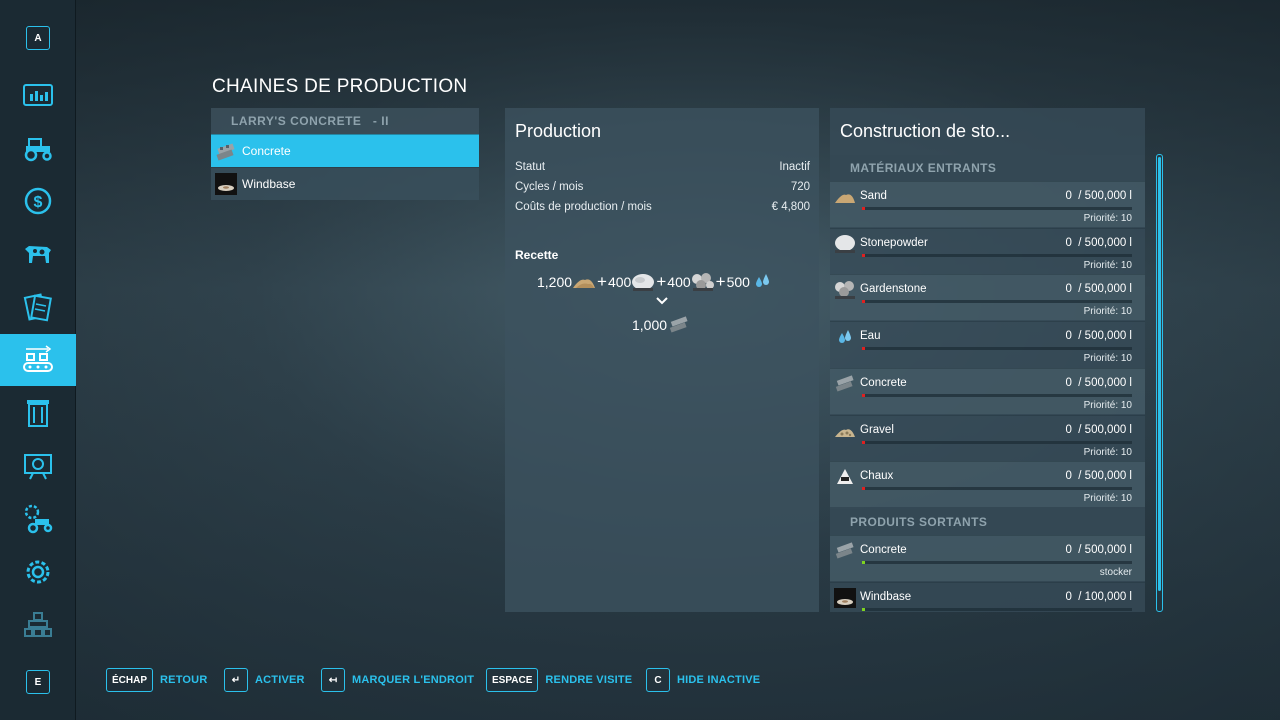  Describe the element at coordinates (345, 121) in the screenshot. I see `production-point-header: LARRY'S CONCRETE - II` at that location.